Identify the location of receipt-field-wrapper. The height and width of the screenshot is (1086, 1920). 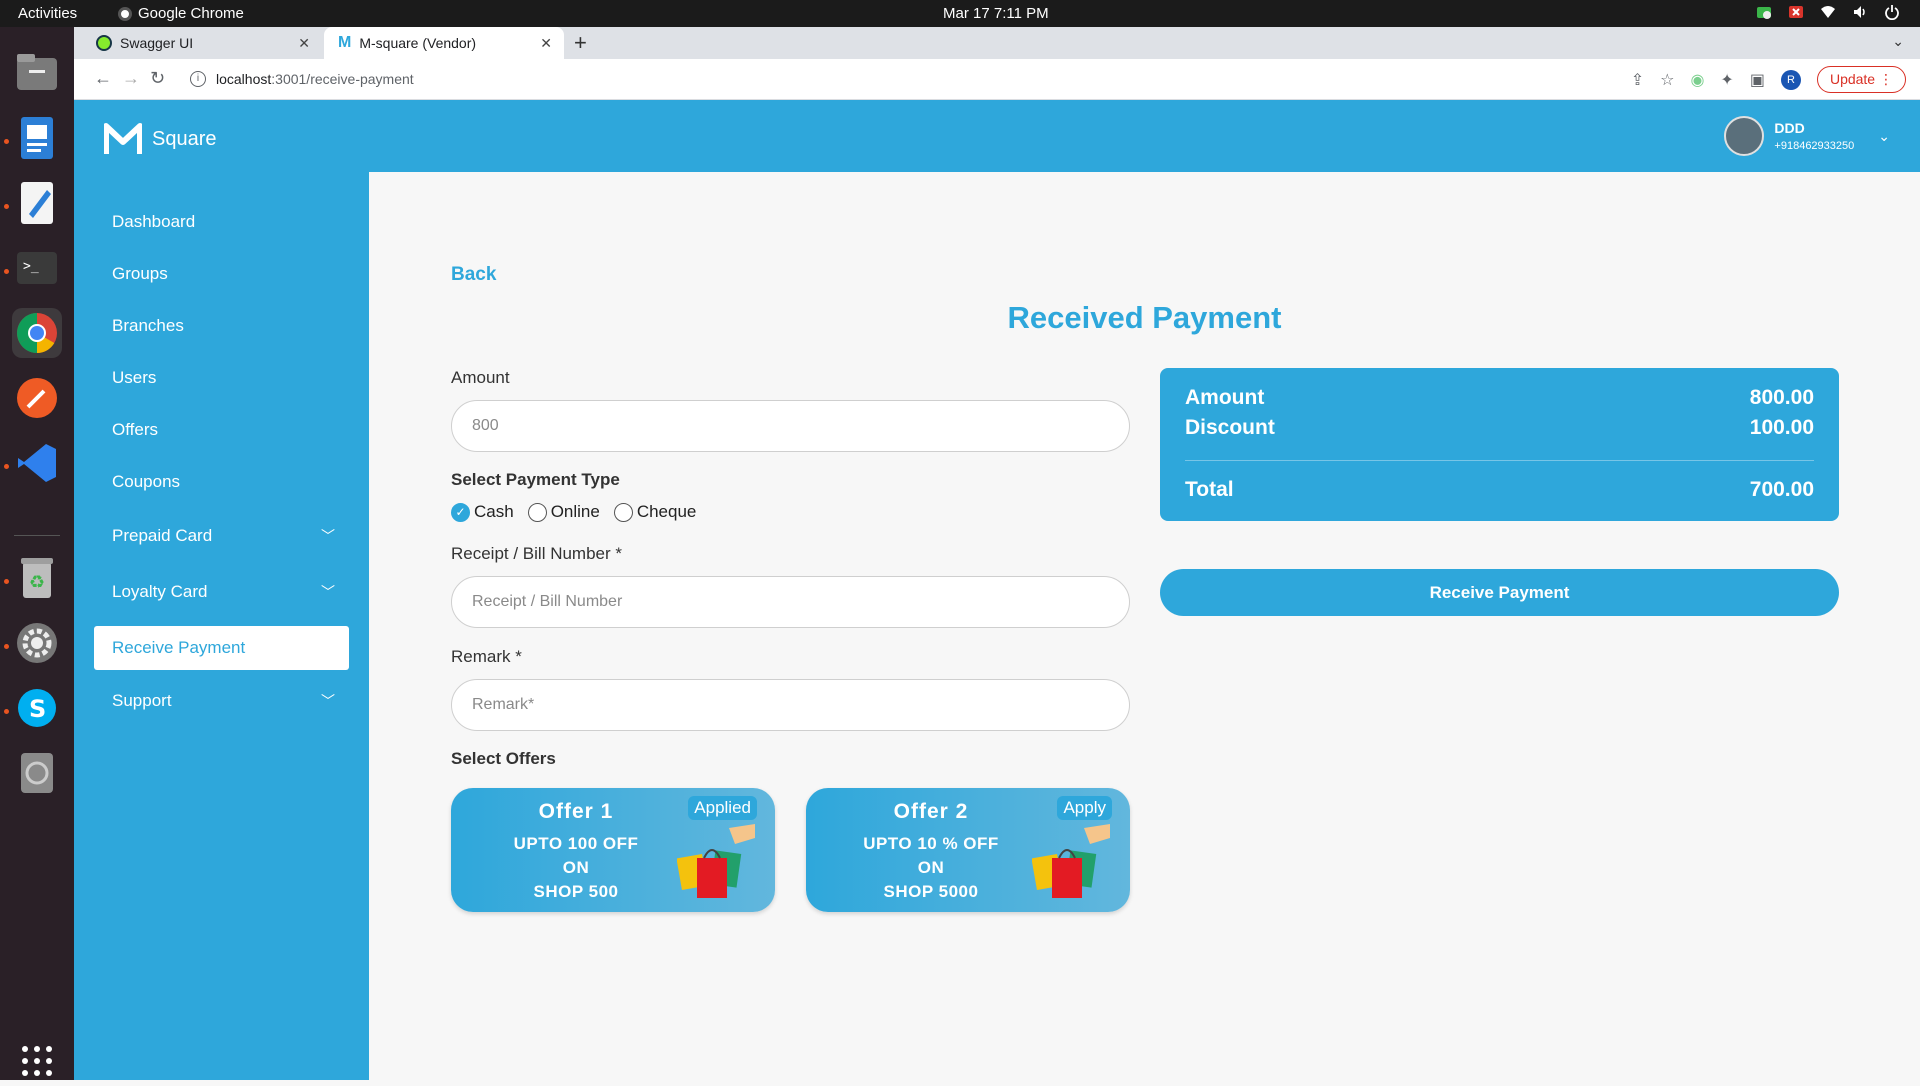
(790, 602).